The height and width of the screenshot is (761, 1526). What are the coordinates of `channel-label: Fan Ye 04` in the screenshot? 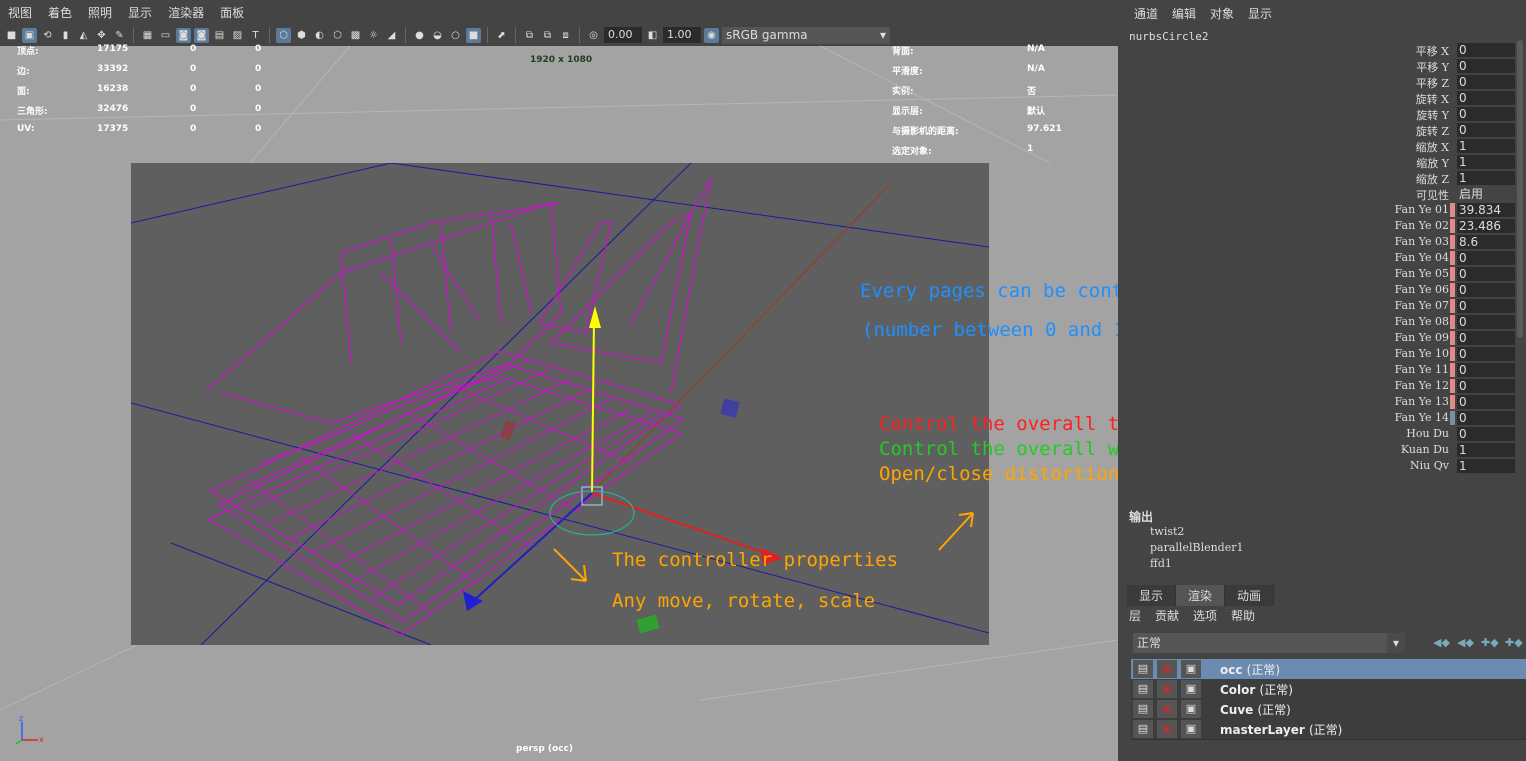 It's located at (1422, 257).